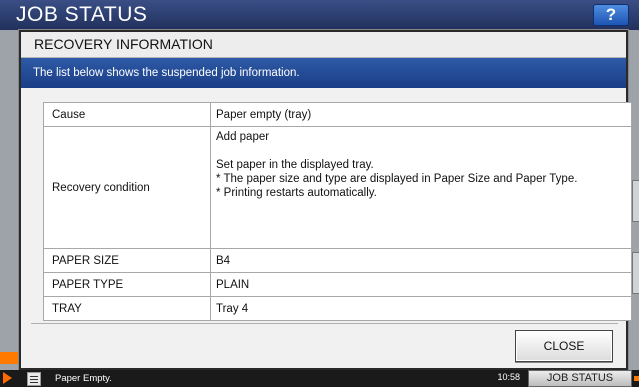 The height and width of the screenshot is (387, 639). What do you see at coordinates (295, 165) in the screenshot?
I see `recovery-line-set-paper: Set paper in the displayed tray.` at bounding box center [295, 165].